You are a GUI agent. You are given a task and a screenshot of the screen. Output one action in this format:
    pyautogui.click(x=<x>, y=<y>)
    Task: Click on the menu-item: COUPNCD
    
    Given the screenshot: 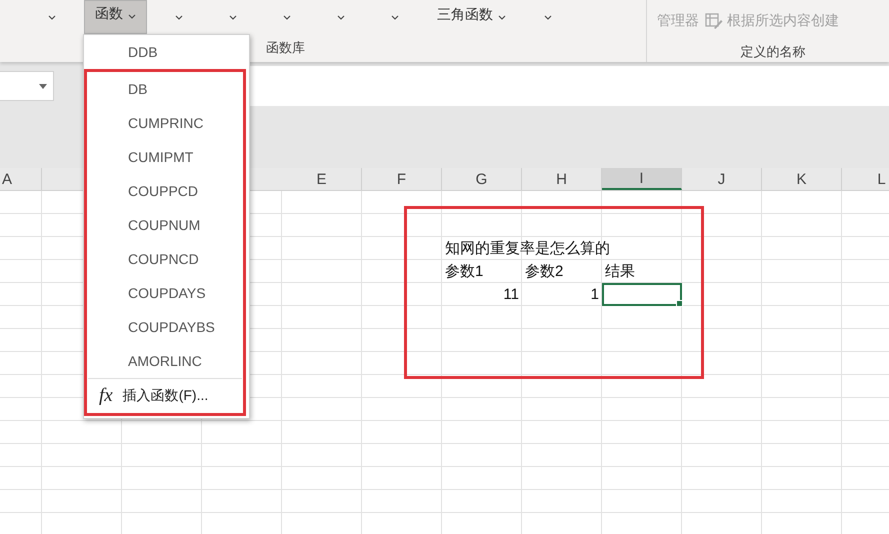 What is the action you would take?
    pyautogui.click(x=165, y=259)
    